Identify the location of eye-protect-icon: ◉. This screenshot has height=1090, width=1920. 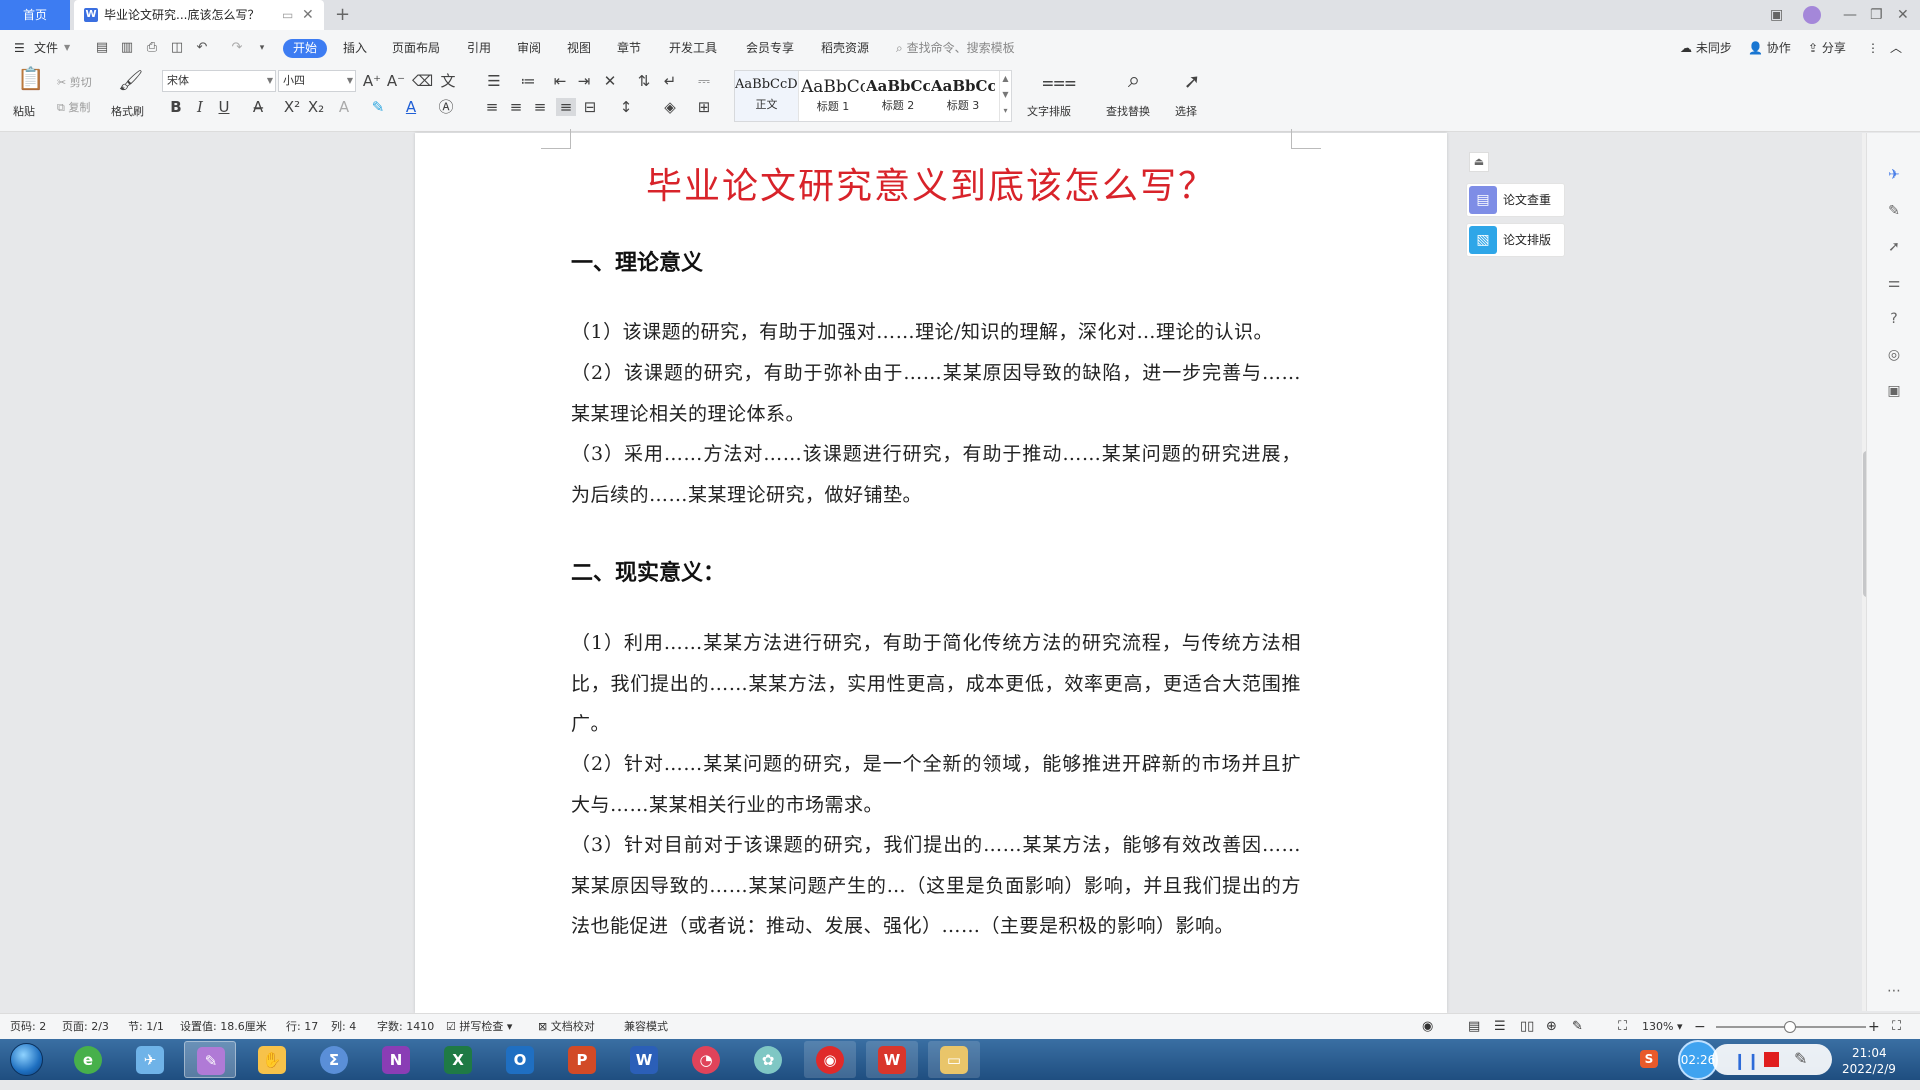
(1427, 1027).